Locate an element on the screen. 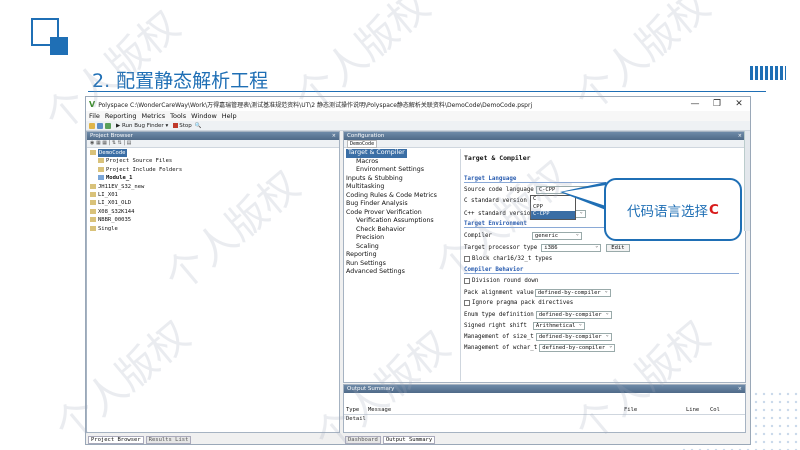 The height and width of the screenshot is (450, 800). config-item: Coding Rules & Code Metrics is located at coordinates (402, 196).